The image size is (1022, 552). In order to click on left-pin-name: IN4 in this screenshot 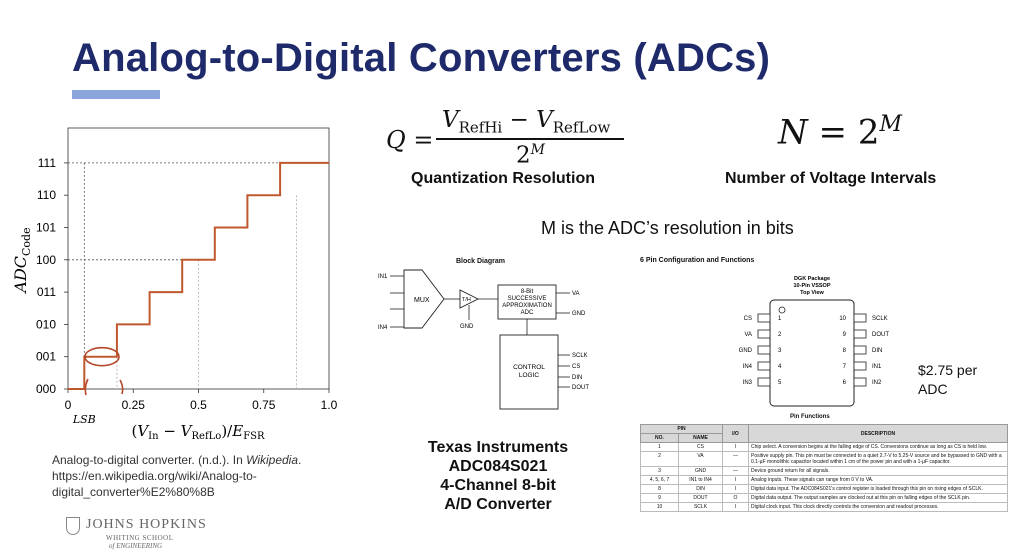, I will do `click(748, 367)`.